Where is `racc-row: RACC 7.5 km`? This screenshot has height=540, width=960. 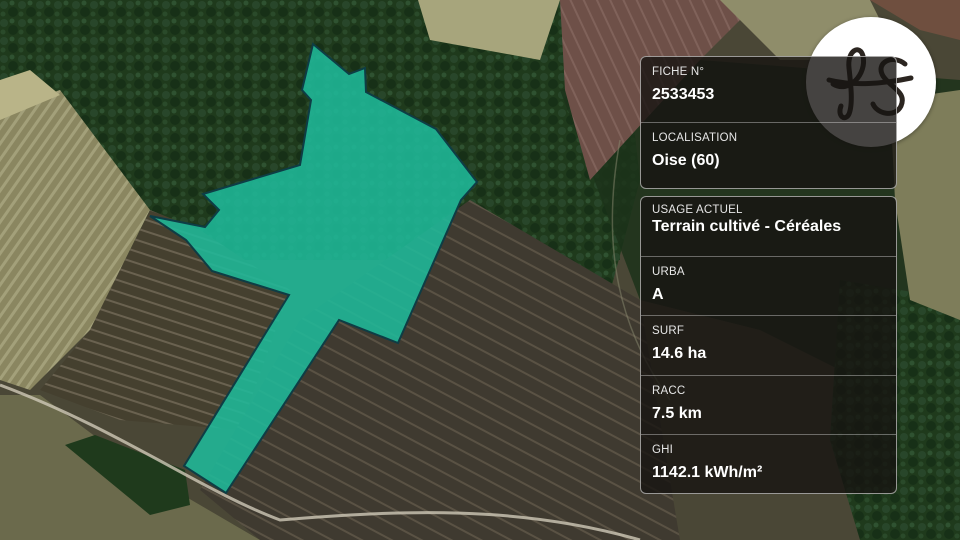 racc-row: RACC 7.5 km is located at coordinates (768, 406).